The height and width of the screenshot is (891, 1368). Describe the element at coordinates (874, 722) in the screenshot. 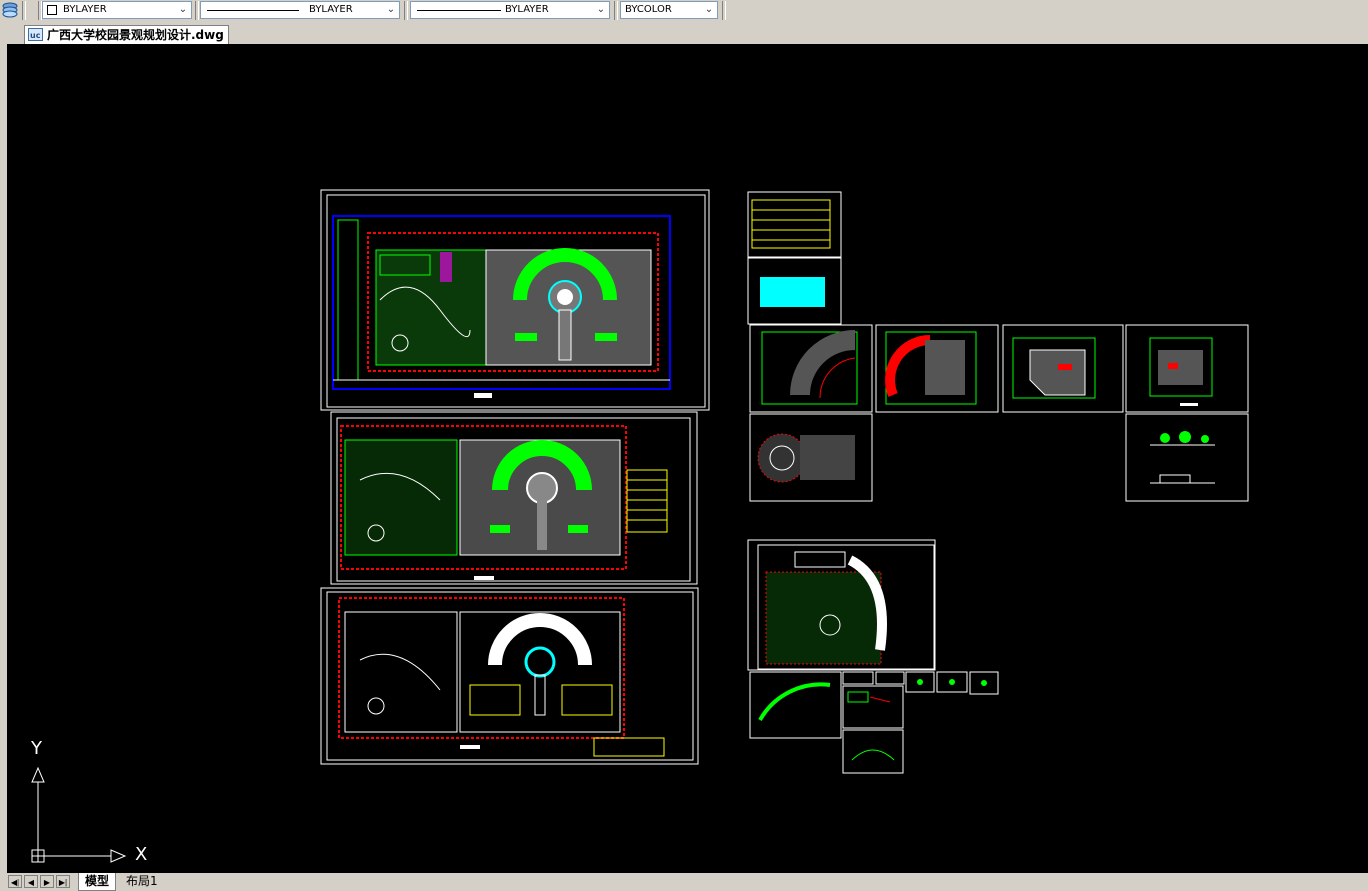

I see `sheet-small-details` at that location.